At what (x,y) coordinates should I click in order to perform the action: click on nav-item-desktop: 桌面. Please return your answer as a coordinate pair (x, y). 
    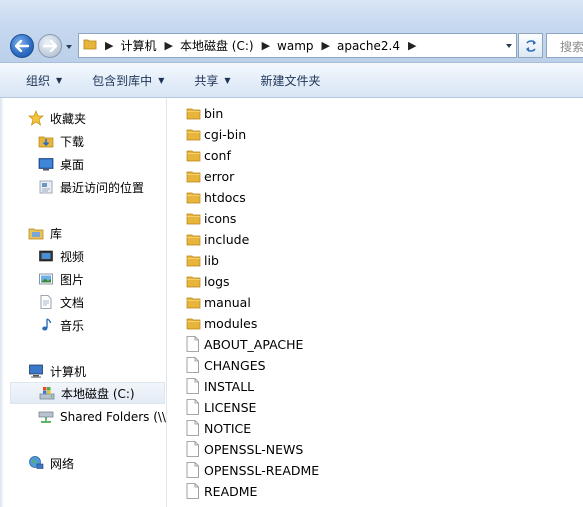
    Looking at the image, I should click on (61, 164).